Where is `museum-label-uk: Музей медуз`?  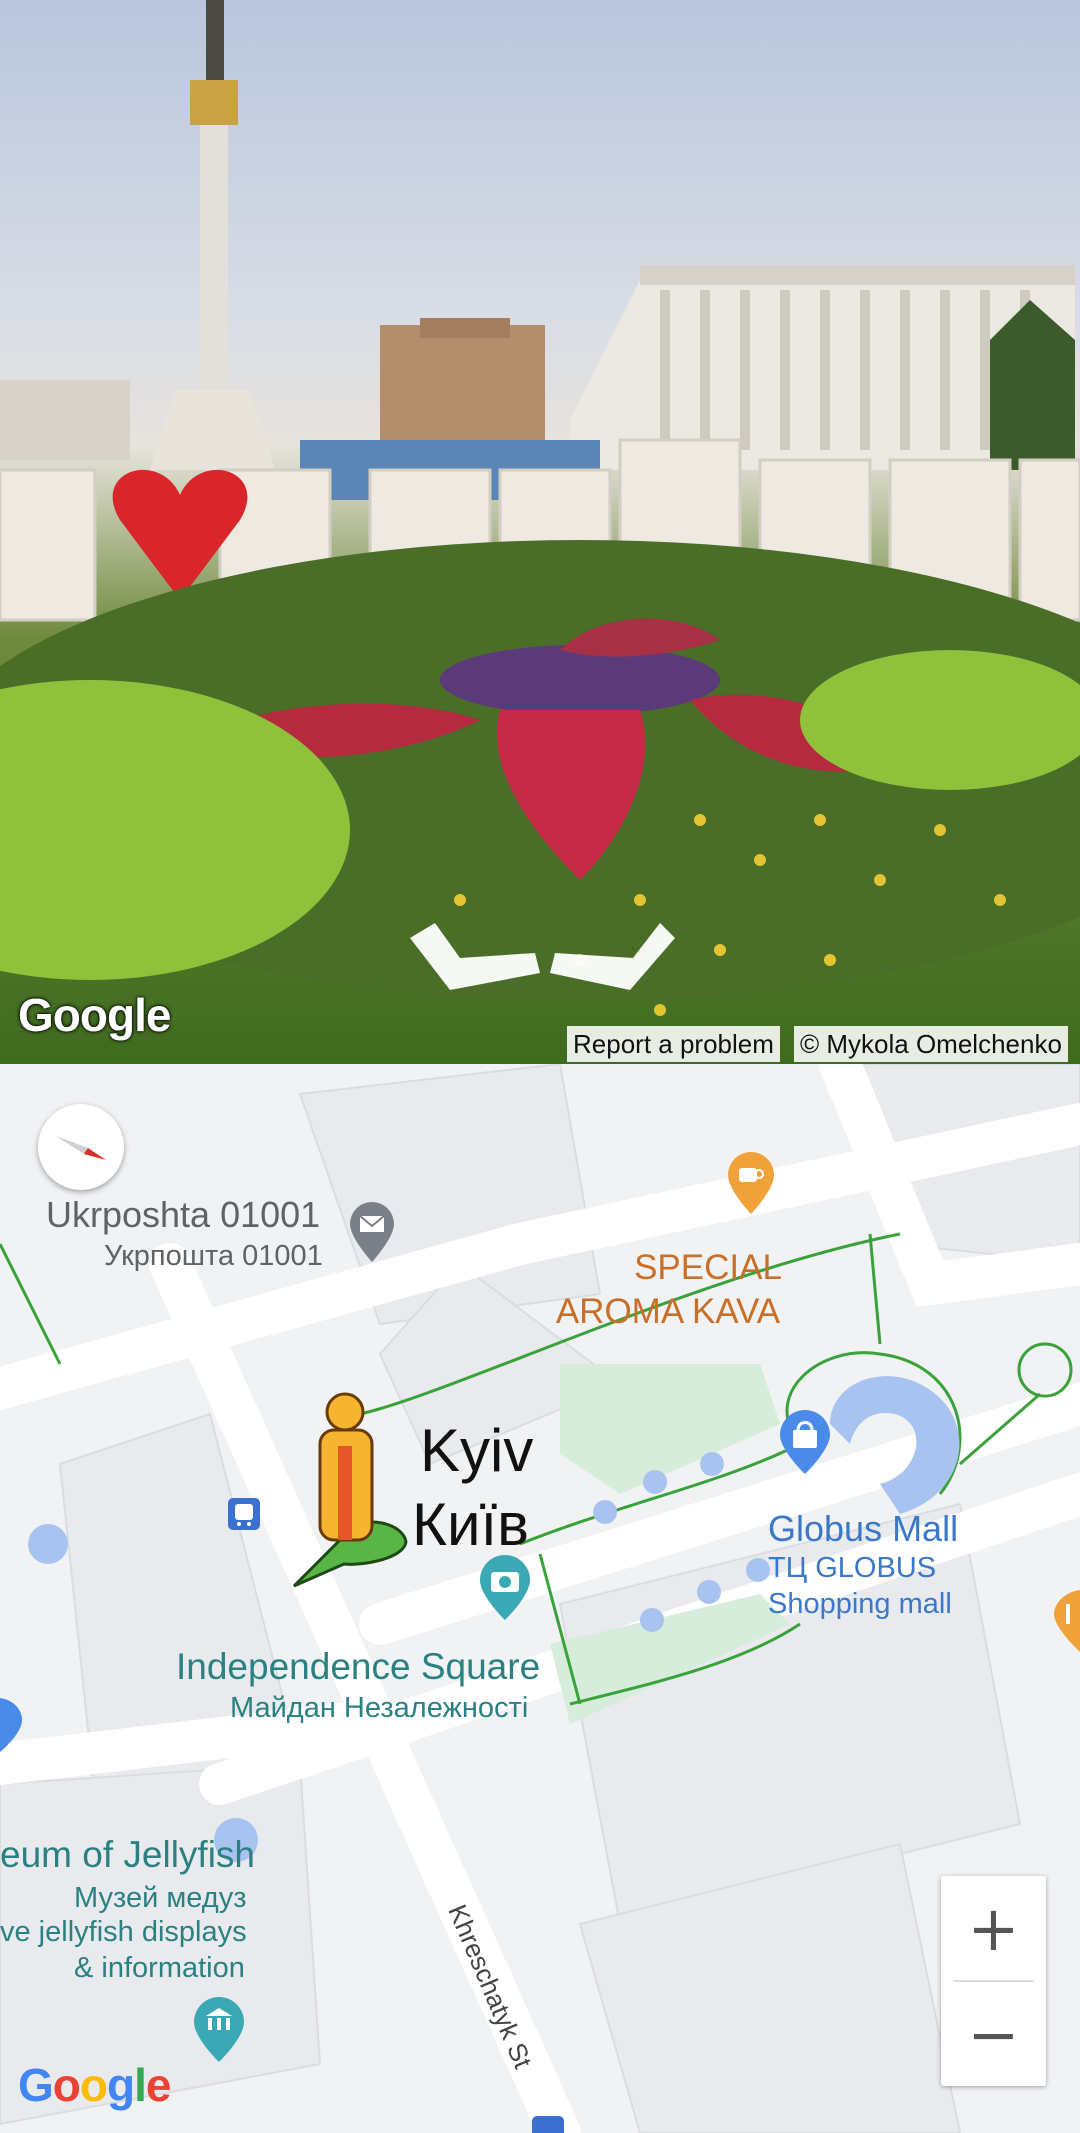 museum-label-uk: Музей медуз is located at coordinates (160, 1898).